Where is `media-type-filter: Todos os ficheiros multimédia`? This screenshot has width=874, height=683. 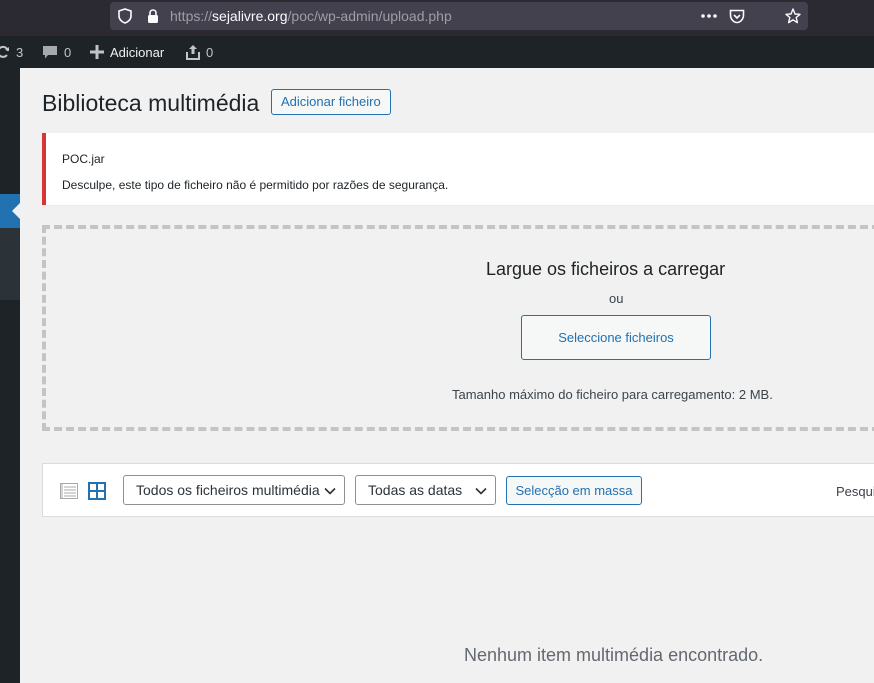
media-type-filter: Todos os ficheiros multimédia is located at coordinates (234, 490).